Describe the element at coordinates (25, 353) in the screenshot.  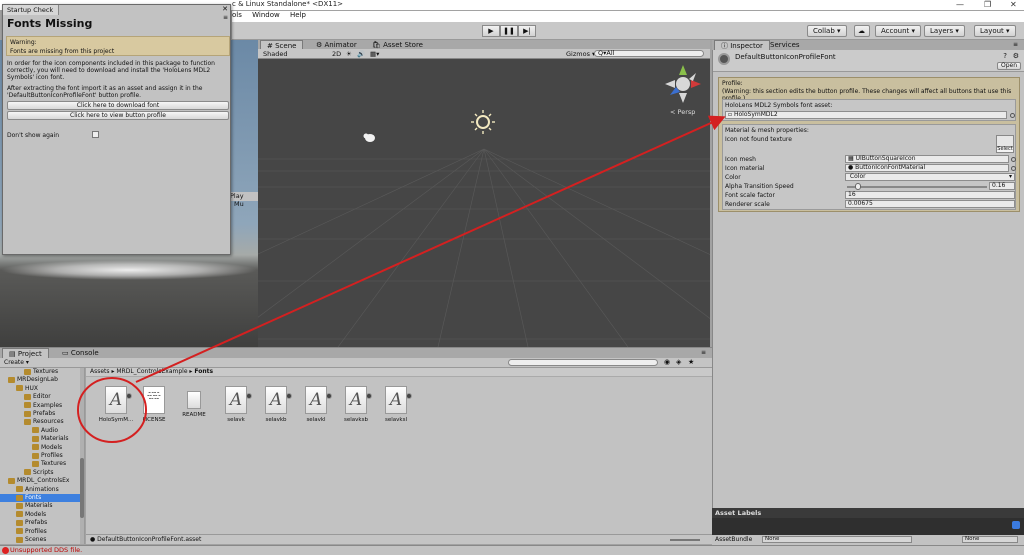
I see `tab-project: ▤ Project` at that location.